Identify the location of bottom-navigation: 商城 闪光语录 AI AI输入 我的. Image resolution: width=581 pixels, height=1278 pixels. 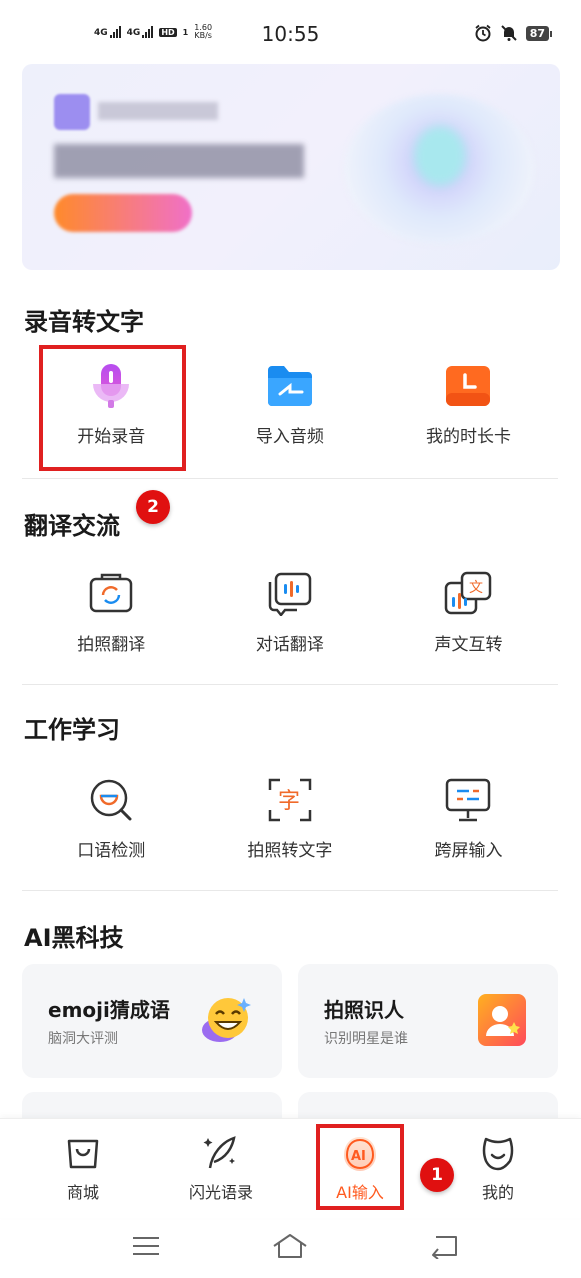
(290, 1168).